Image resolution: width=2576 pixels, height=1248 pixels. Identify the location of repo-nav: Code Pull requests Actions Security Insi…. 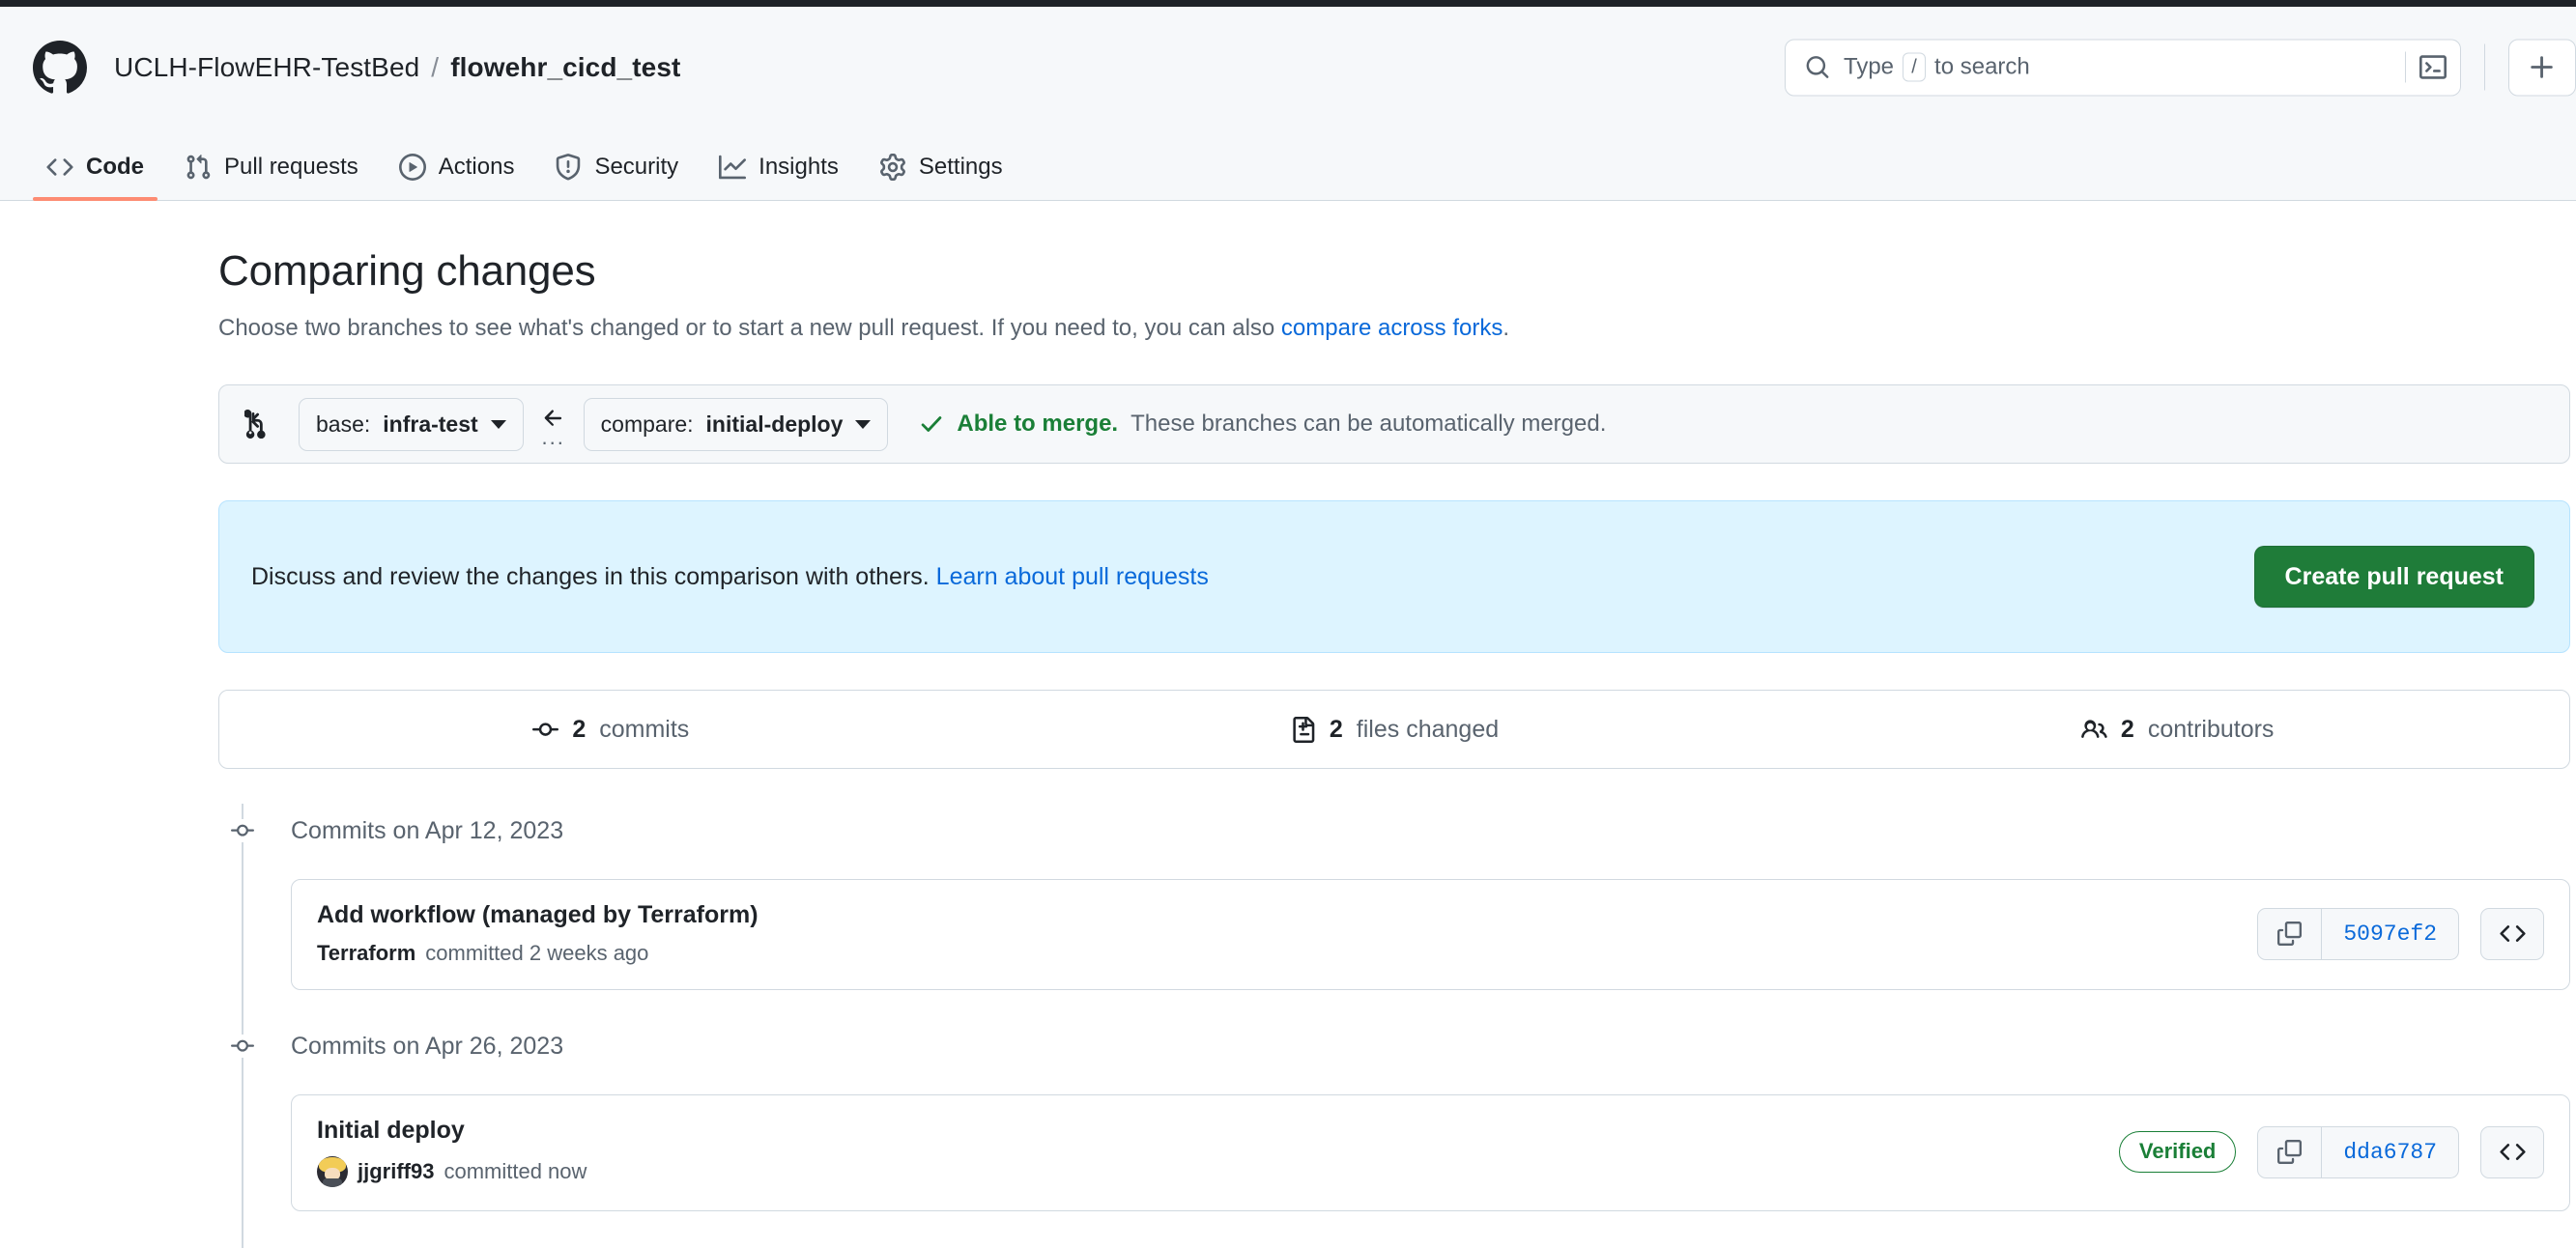
(1288, 165).